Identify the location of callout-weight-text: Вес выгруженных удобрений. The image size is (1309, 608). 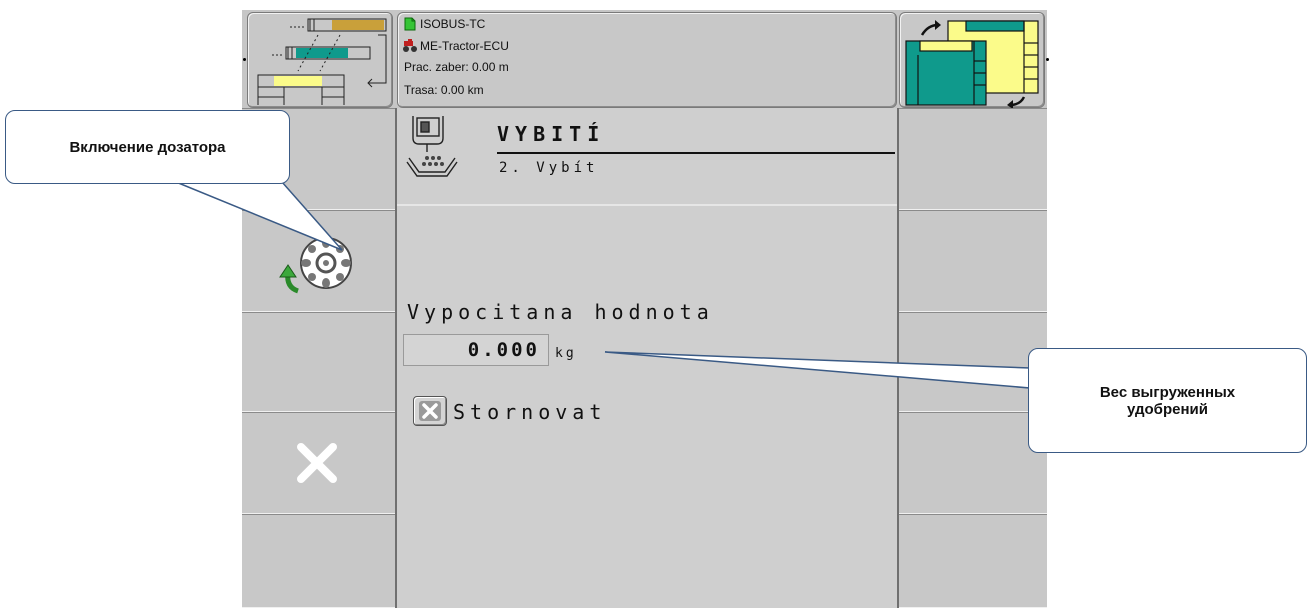
(1167, 400).